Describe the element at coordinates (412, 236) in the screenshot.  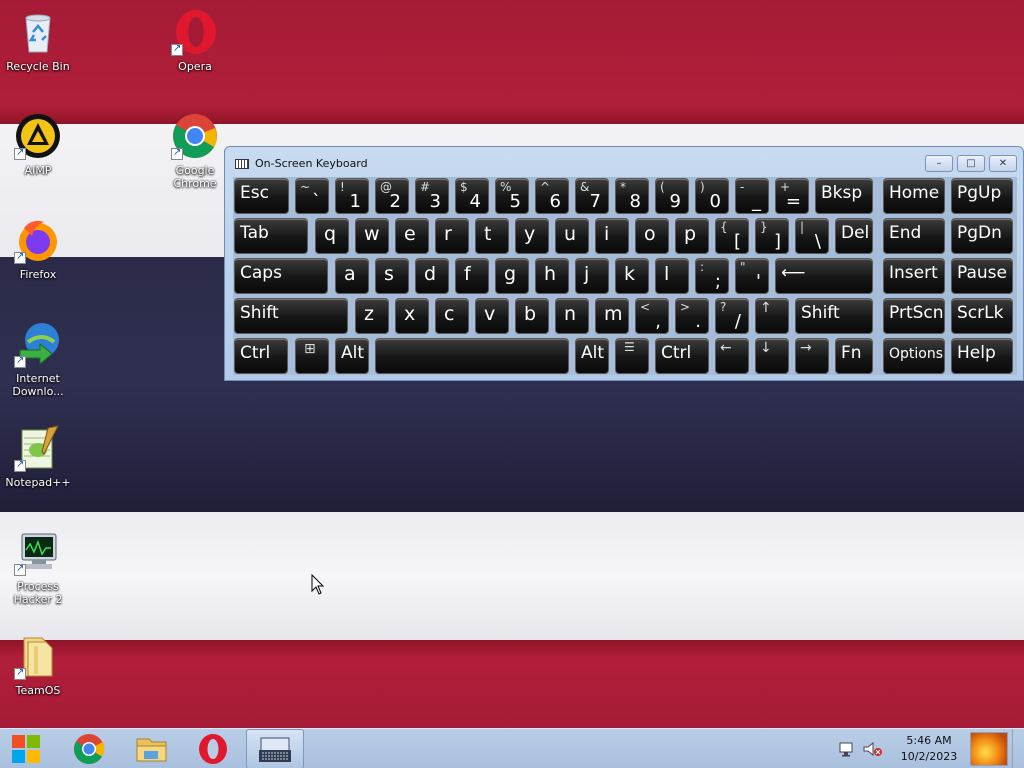
I see `key-e: e` at that location.